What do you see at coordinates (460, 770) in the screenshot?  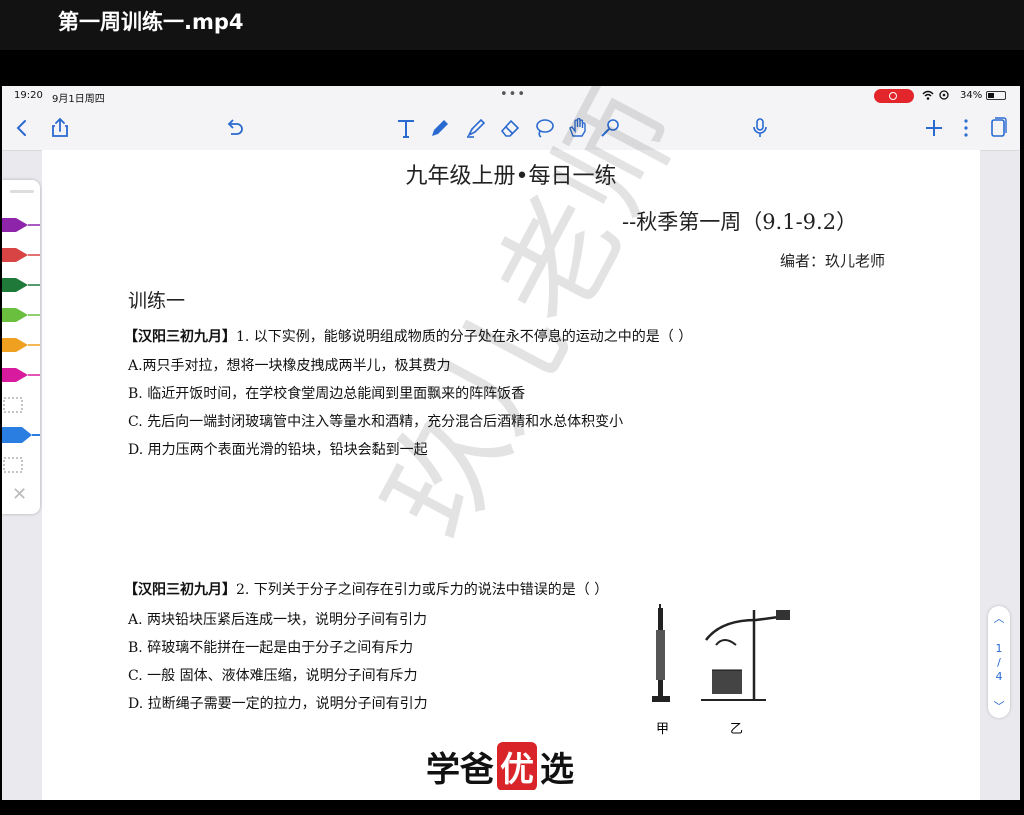 I see `brand-text-1: 学爸` at bounding box center [460, 770].